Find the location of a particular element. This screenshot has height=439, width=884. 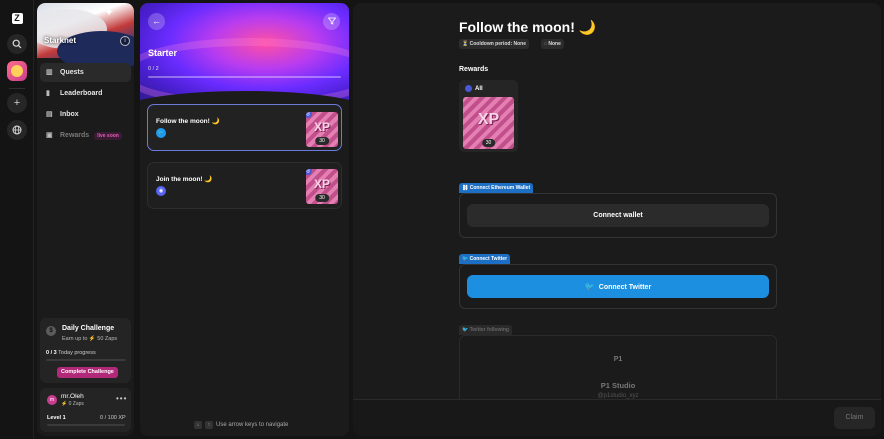

arrow-up-key: ↑ is located at coordinates (209, 425).